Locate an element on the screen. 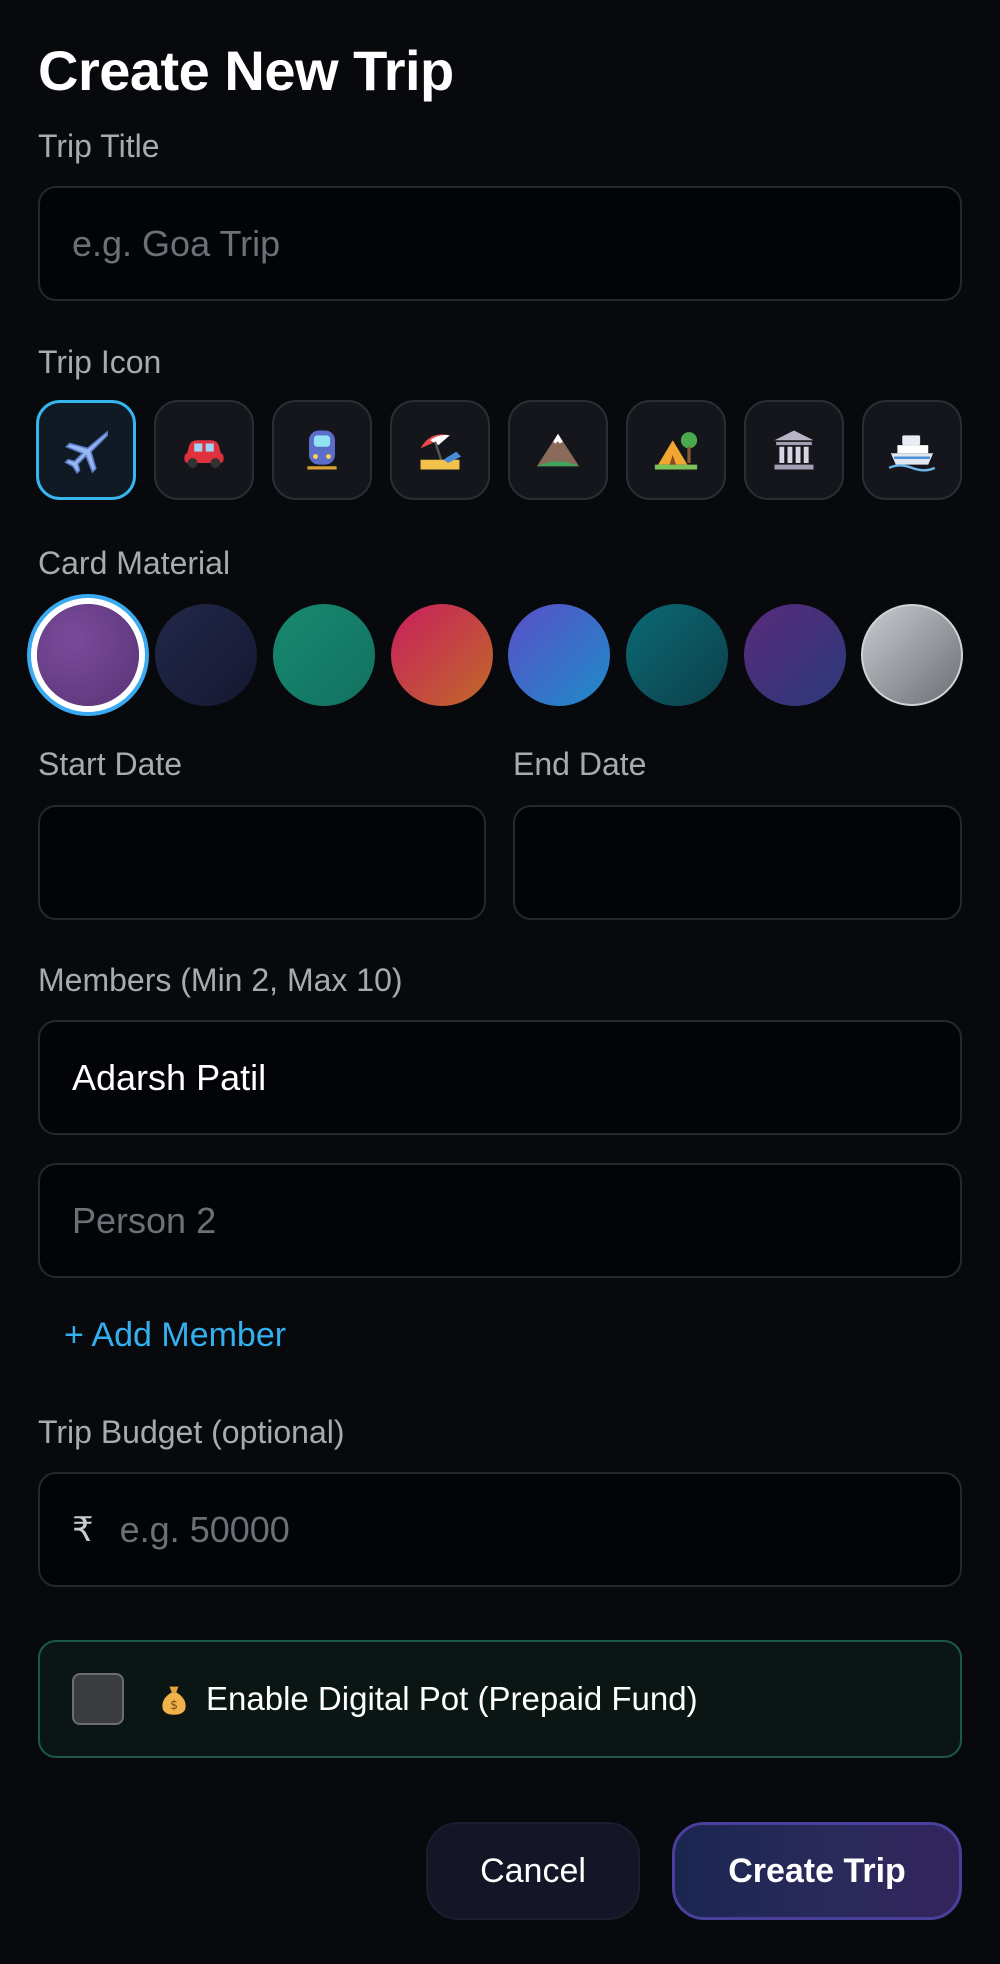 Image resolution: width=1000 pixels, height=1964 pixels. icon-option-ship is located at coordinates (912, 450).